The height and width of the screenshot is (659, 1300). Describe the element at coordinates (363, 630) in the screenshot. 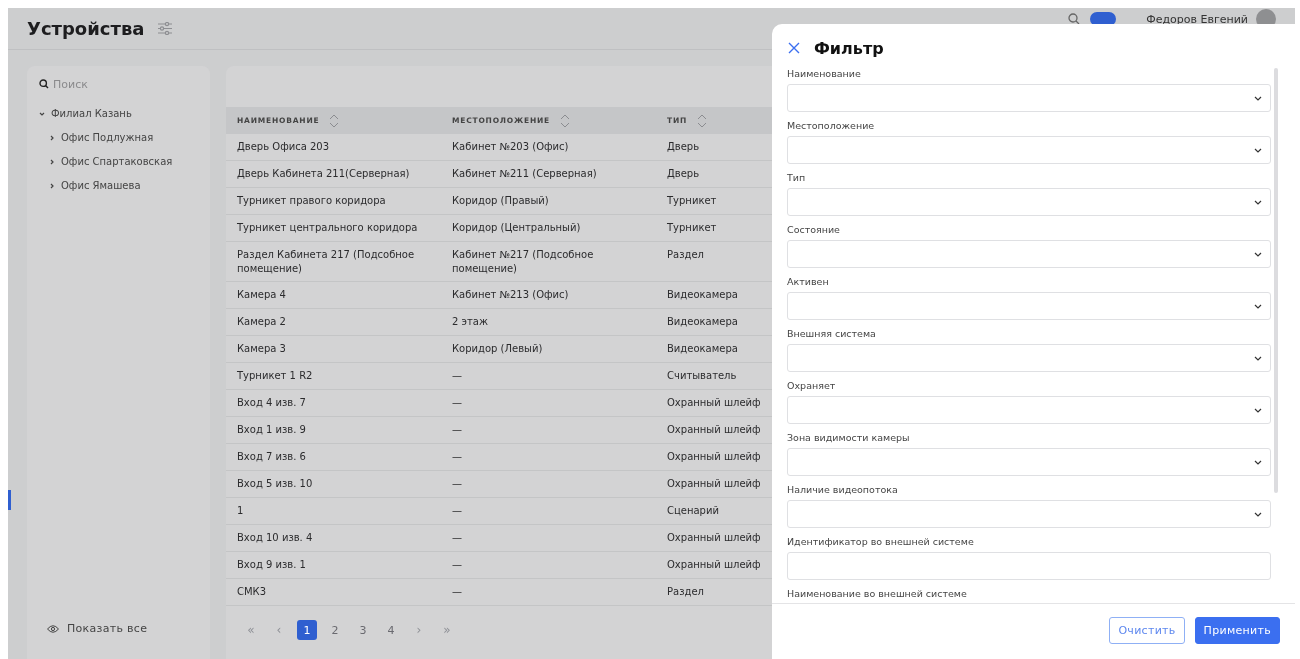

I see `page-button: 3` at that location.